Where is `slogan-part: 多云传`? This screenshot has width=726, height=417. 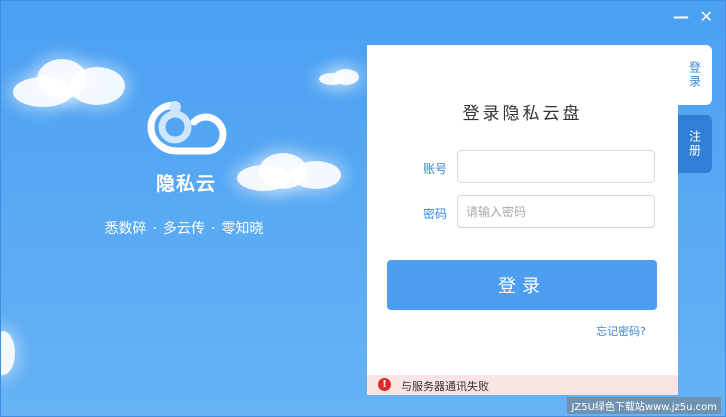
slogan-part: 多云传 is located at coordinates (184, 229).